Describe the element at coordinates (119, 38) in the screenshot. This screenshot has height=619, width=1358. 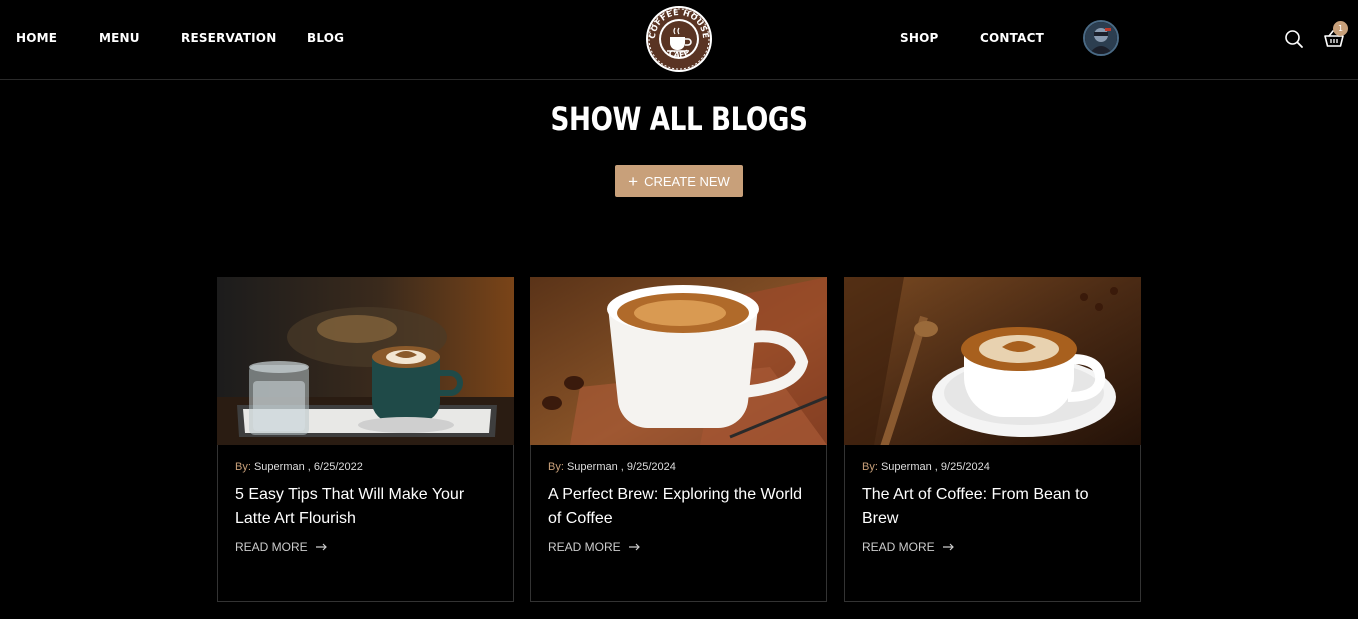
I see `nav-menu: MENU` at that location.